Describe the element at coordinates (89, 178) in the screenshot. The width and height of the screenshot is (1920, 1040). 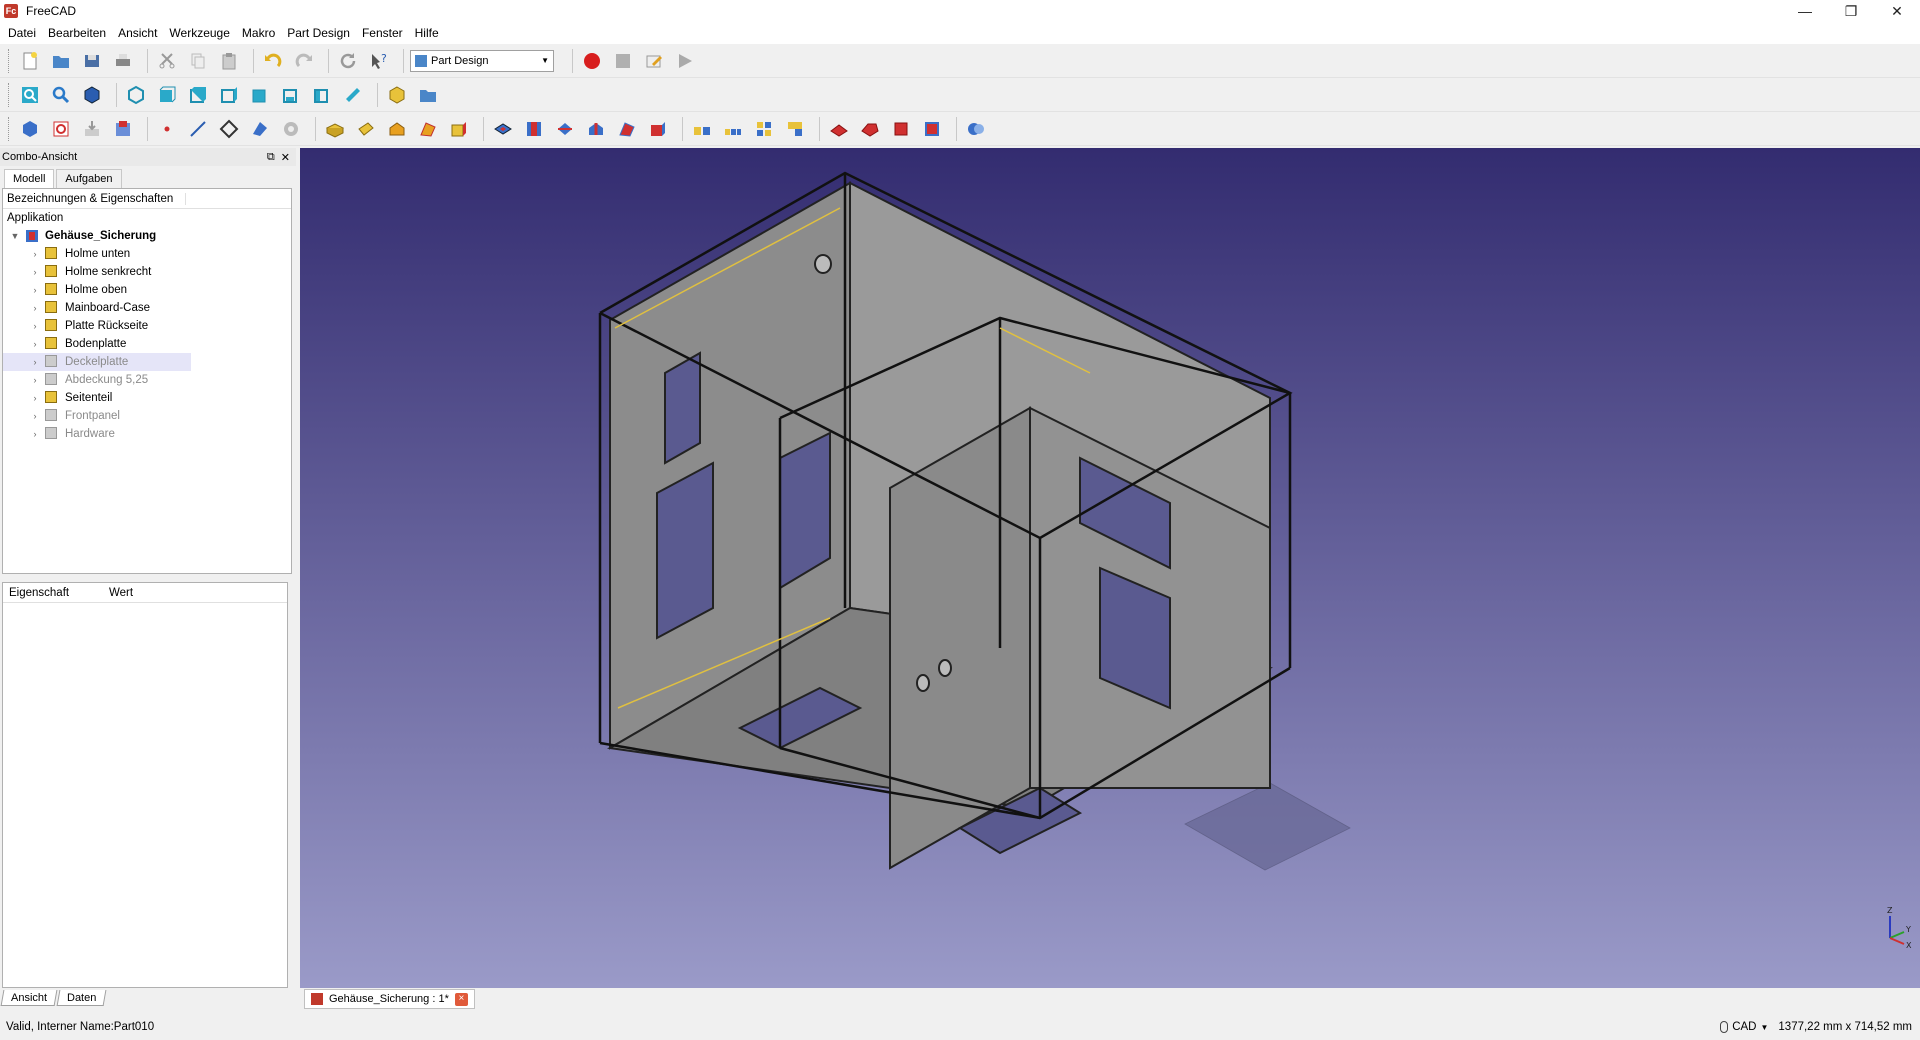
I see `tab-aufgaben: Aufgaben` at that location.